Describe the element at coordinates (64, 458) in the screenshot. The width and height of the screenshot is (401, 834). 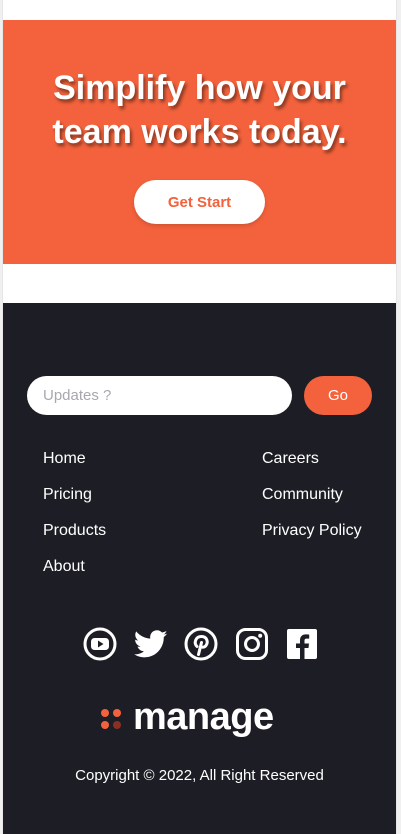
I see `footer-link-home: Home` at that location.